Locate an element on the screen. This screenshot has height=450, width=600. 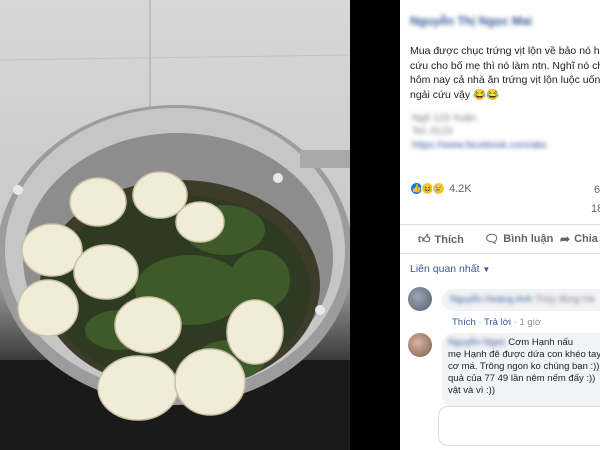
sad-reaction-icon: 😢 is located at coordinates (438, 188).